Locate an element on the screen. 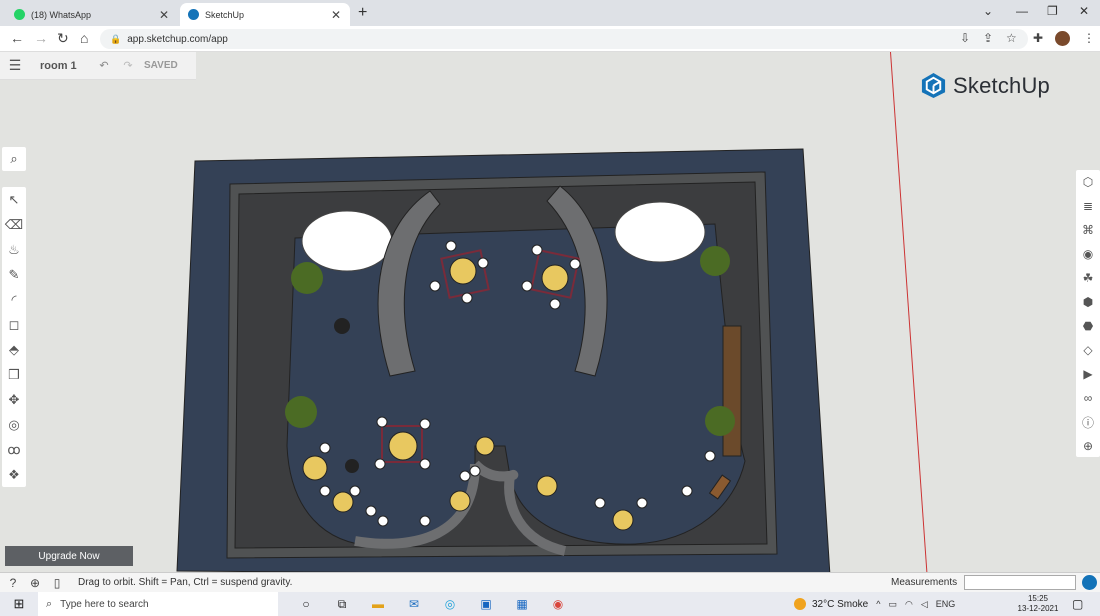 Image resolution: width=1100 pixels, height=616 pixels. volume-icon: ◁ is located at coordinates (924, 604).